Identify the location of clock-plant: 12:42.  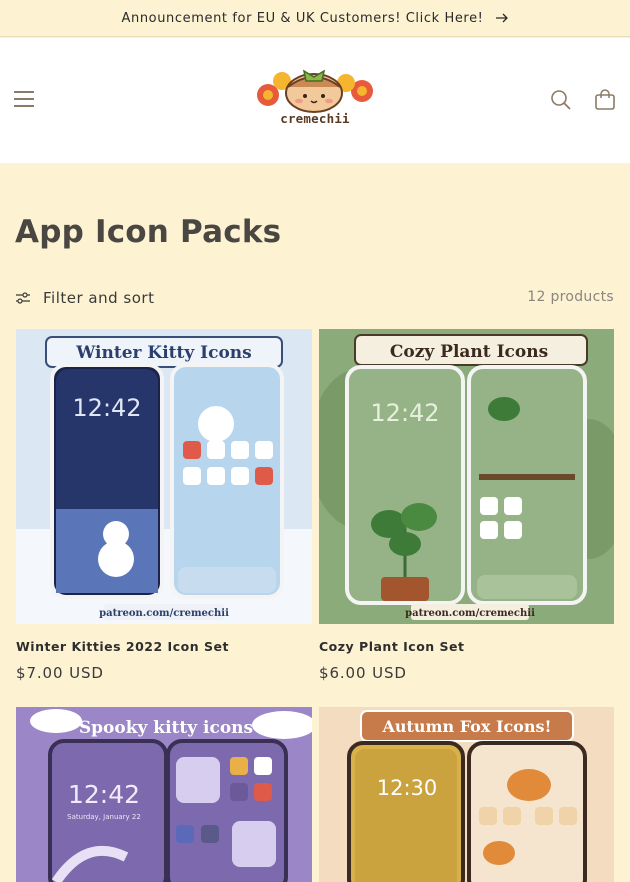
(404, 413).